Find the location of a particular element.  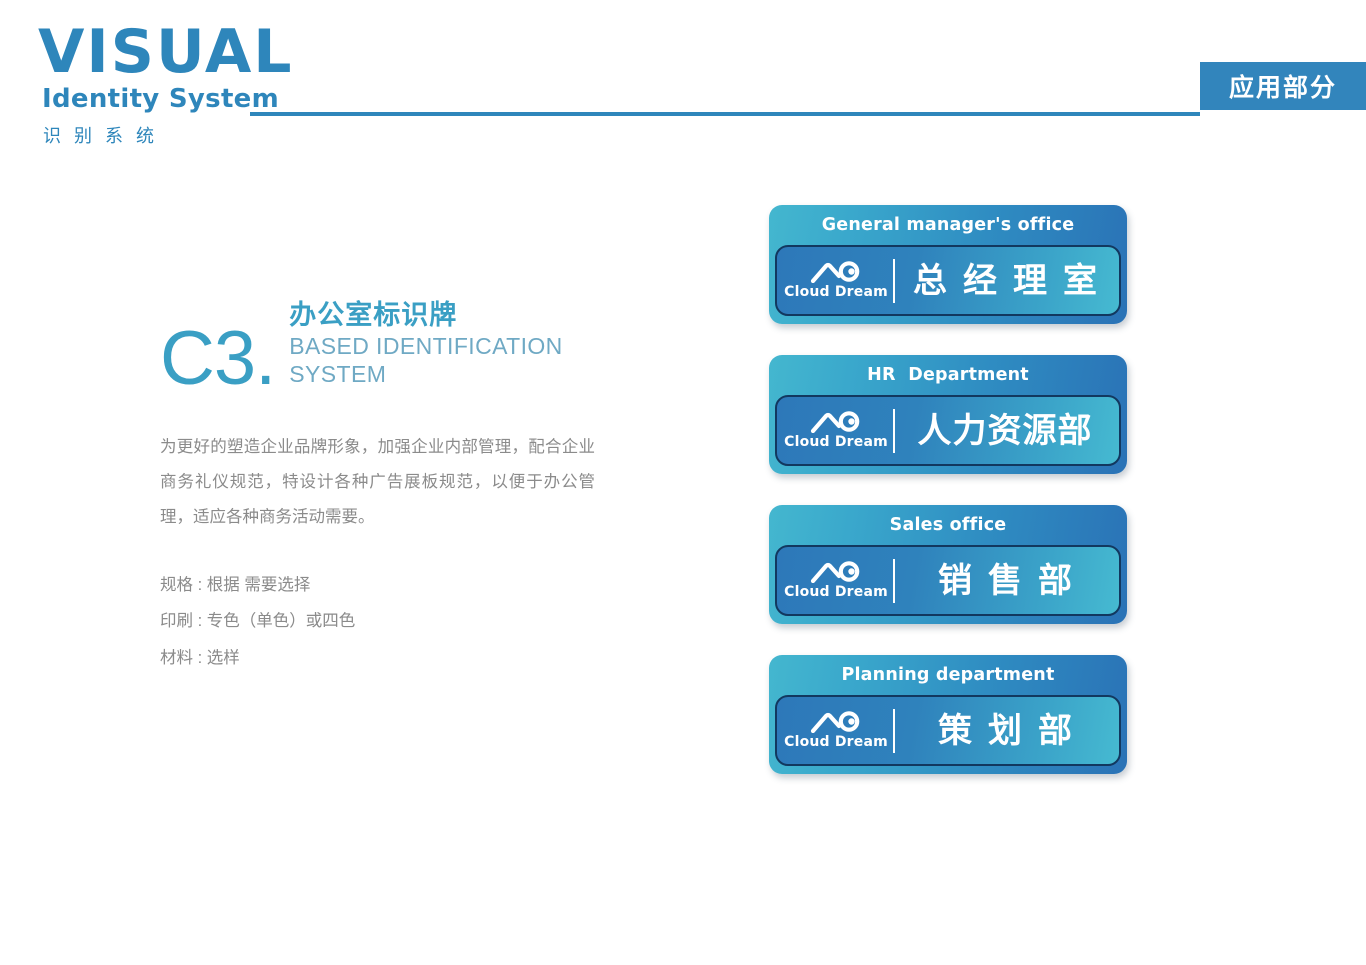

sign-plate-panel: Cloud Dream 销售部 is located at coordinates (948, 580).